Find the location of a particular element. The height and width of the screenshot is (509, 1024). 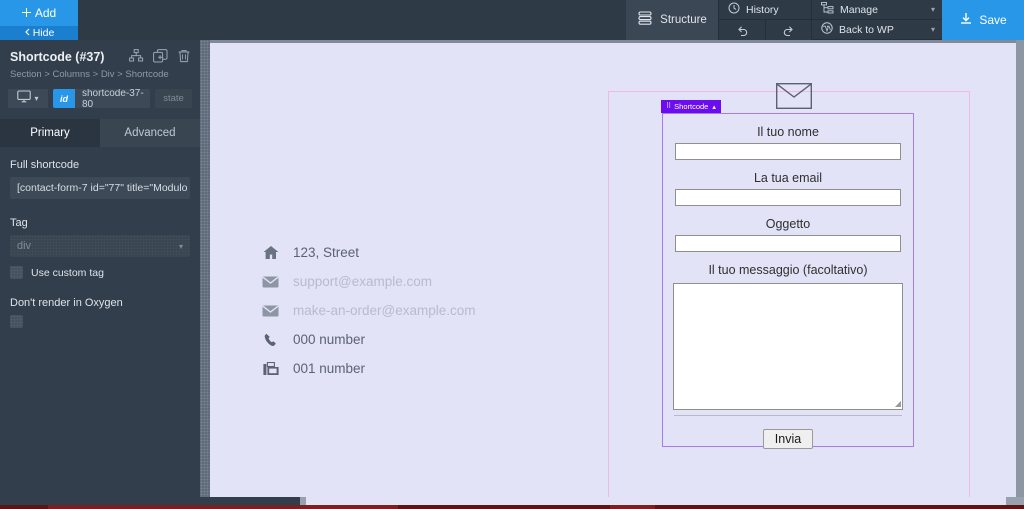

save-button: Save is located at coordinates (983, 20).